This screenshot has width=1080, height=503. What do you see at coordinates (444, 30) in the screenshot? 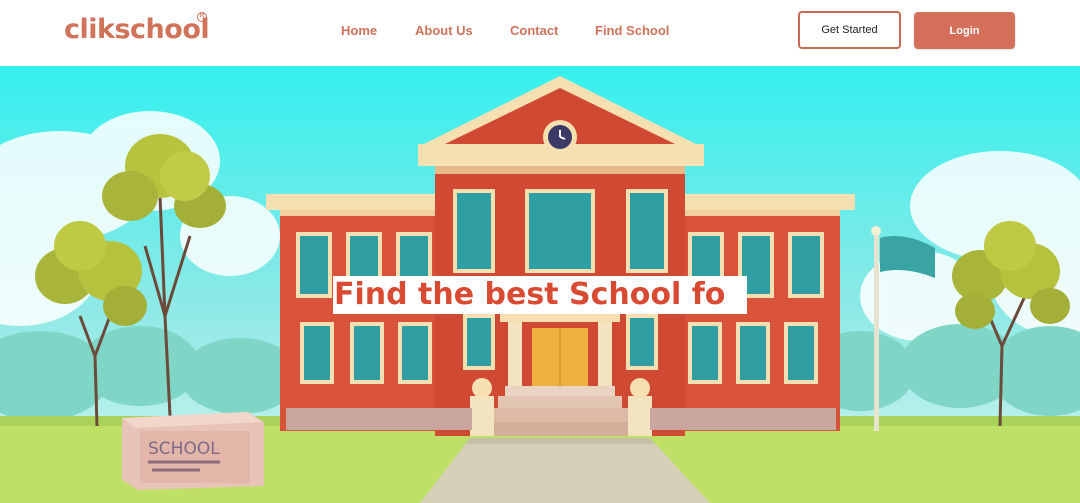
I see `nav-link-about-us: About Us` at bounding box center [444, 30].